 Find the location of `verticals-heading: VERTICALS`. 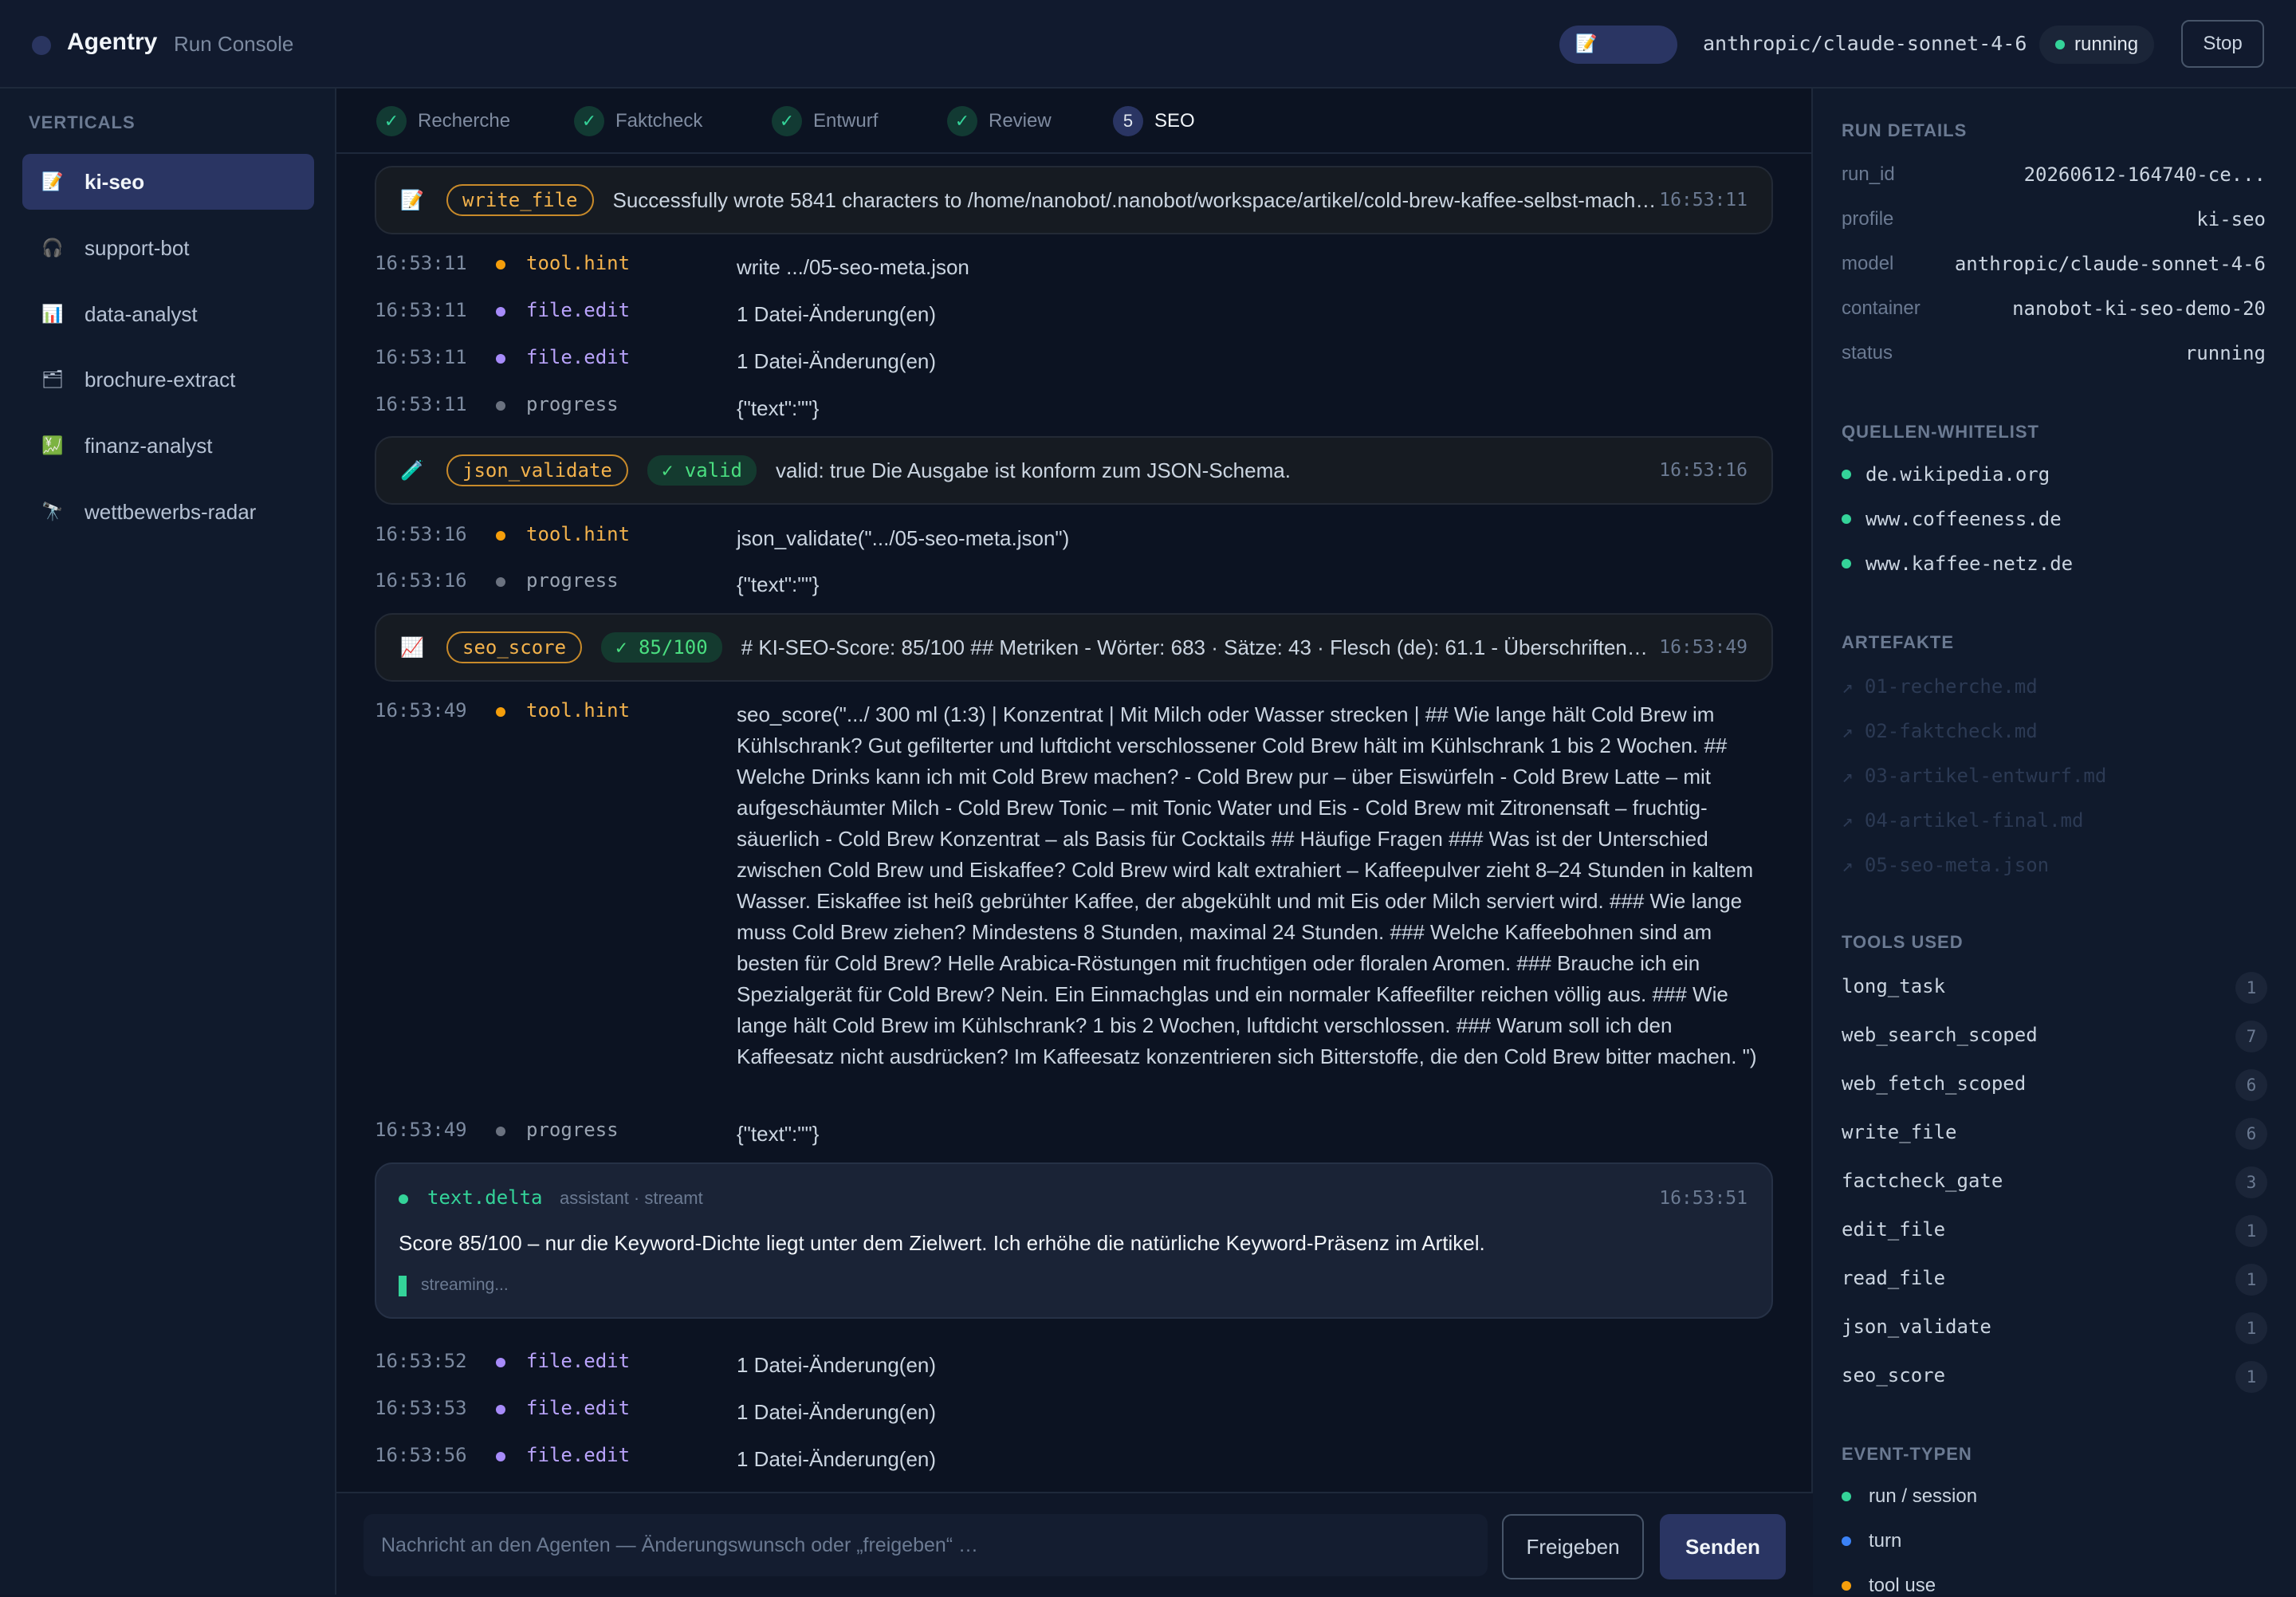

verticals-heading: VERTICALS is located at coordinates (82, 122).